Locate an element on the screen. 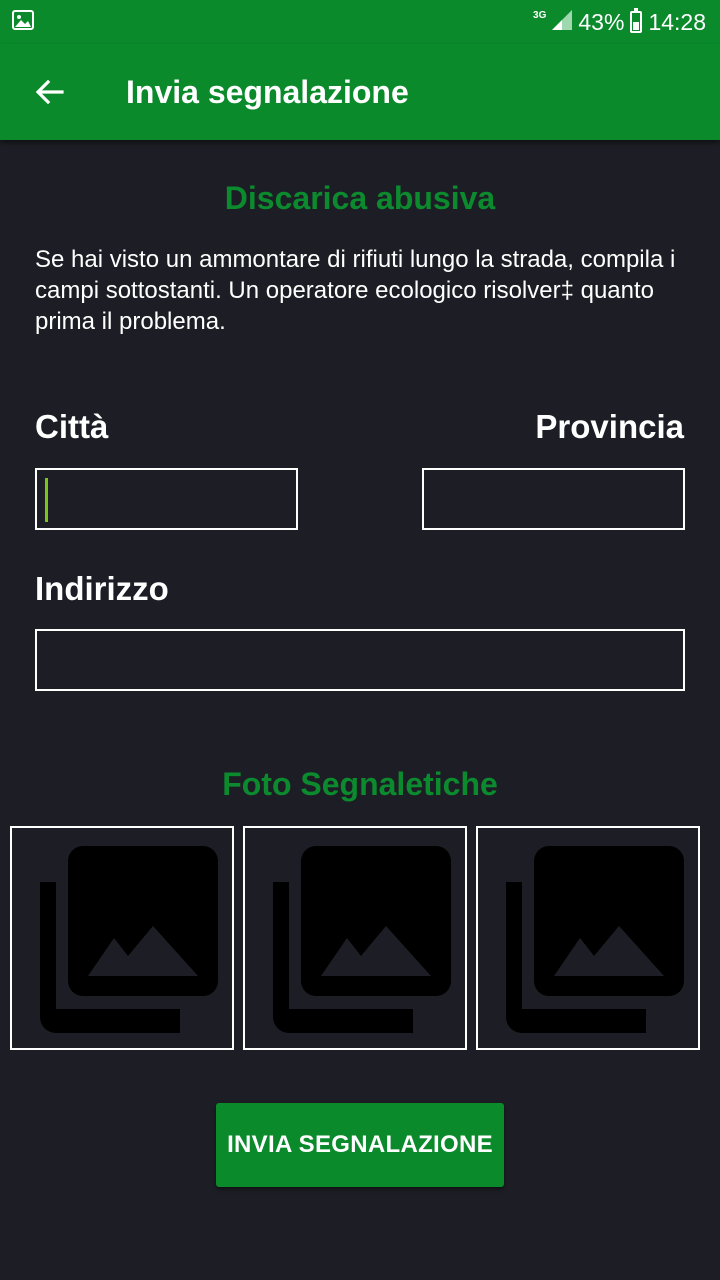 This screenshot has height=1280, width=720. address-label: Indirizzo is located at coordinates (102, 588).